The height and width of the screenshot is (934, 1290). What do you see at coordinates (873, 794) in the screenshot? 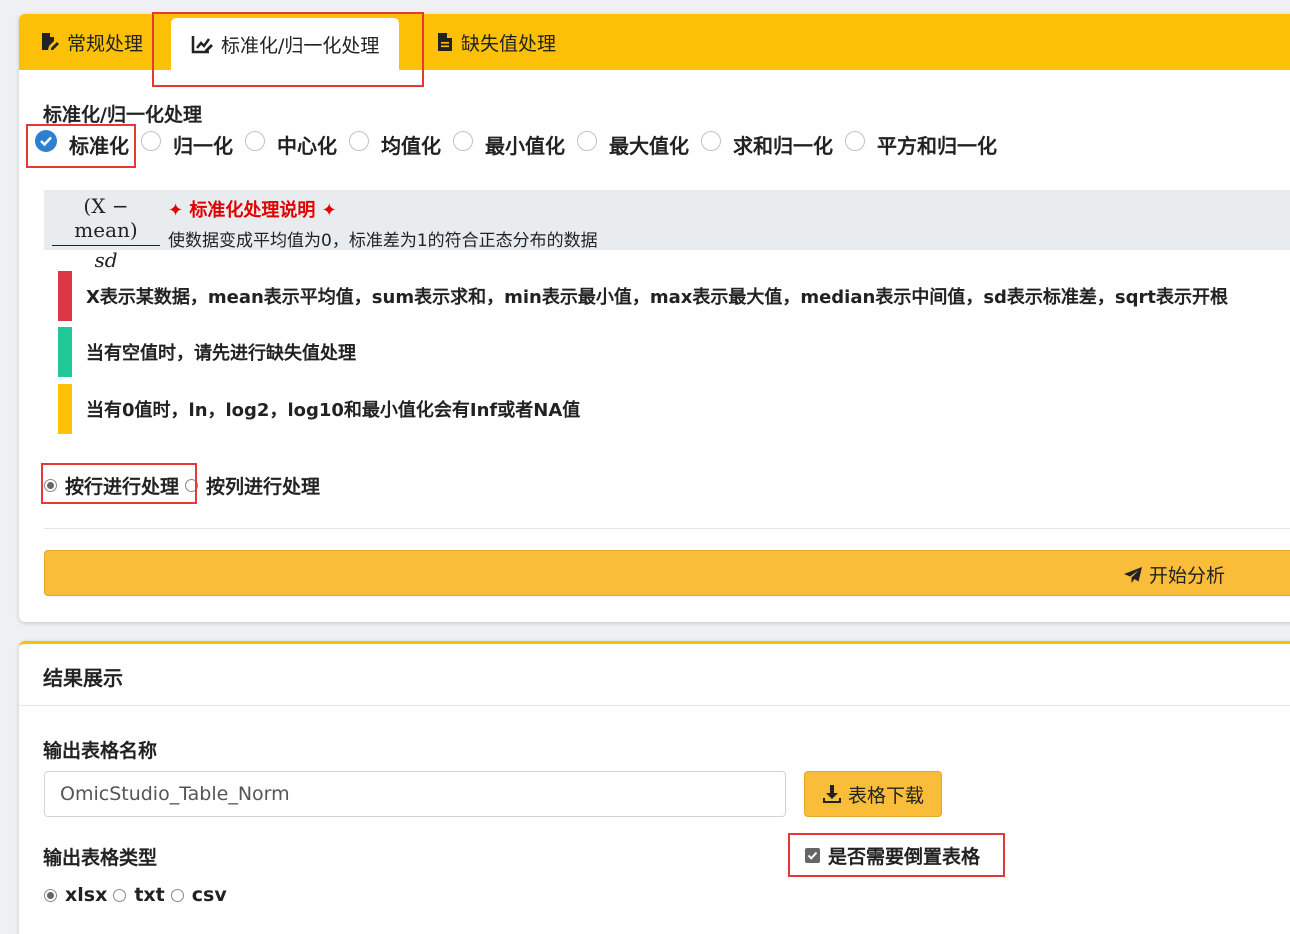
I see `download-table-button: 表格下载` at bounding box center [873, 794].